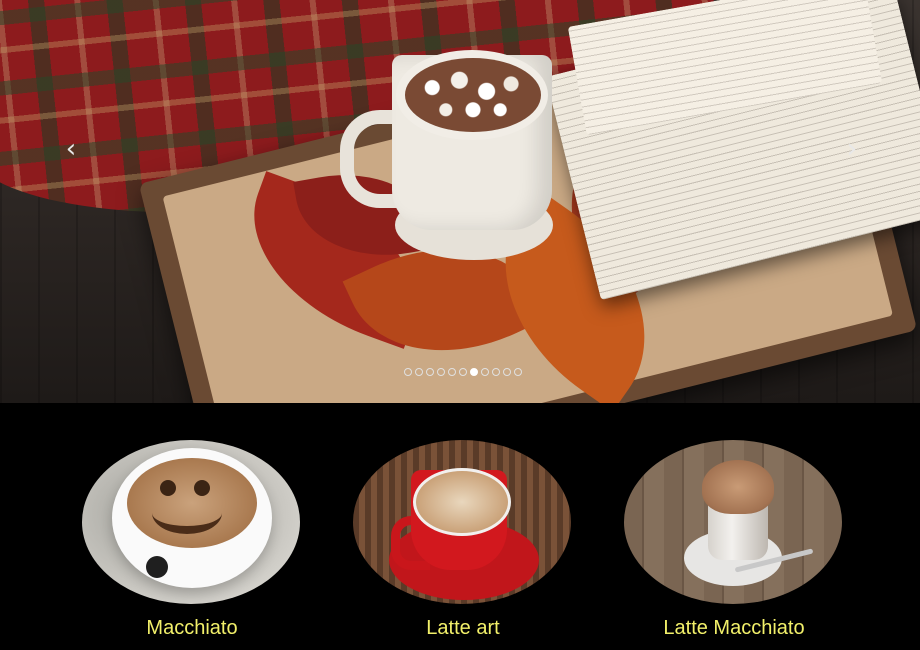 This screenshot has height=650, width=920. I want to click on carousel-indicators, so click(463, 373).